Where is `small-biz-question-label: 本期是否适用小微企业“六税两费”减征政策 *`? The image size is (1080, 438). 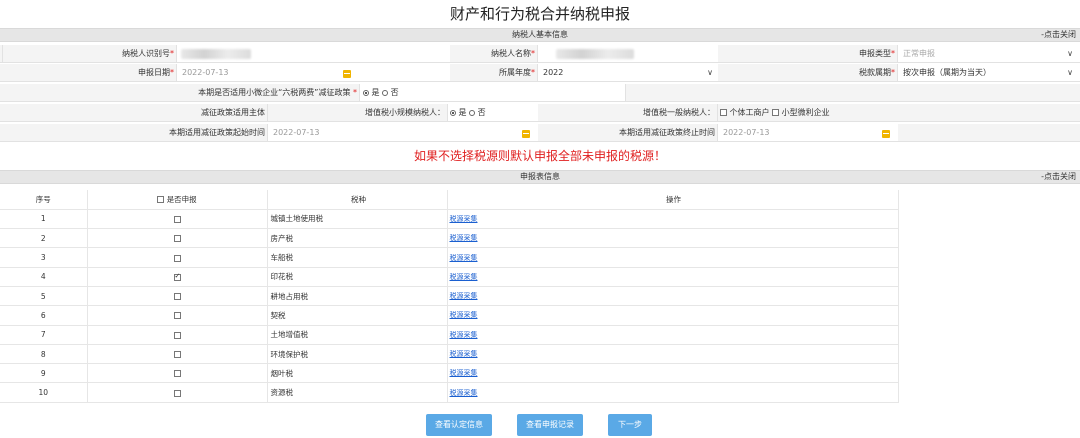 small-biz-question-label: 本期是否适用小微企业“六税两费”减征政策 * is located at coordinates (180, 93).